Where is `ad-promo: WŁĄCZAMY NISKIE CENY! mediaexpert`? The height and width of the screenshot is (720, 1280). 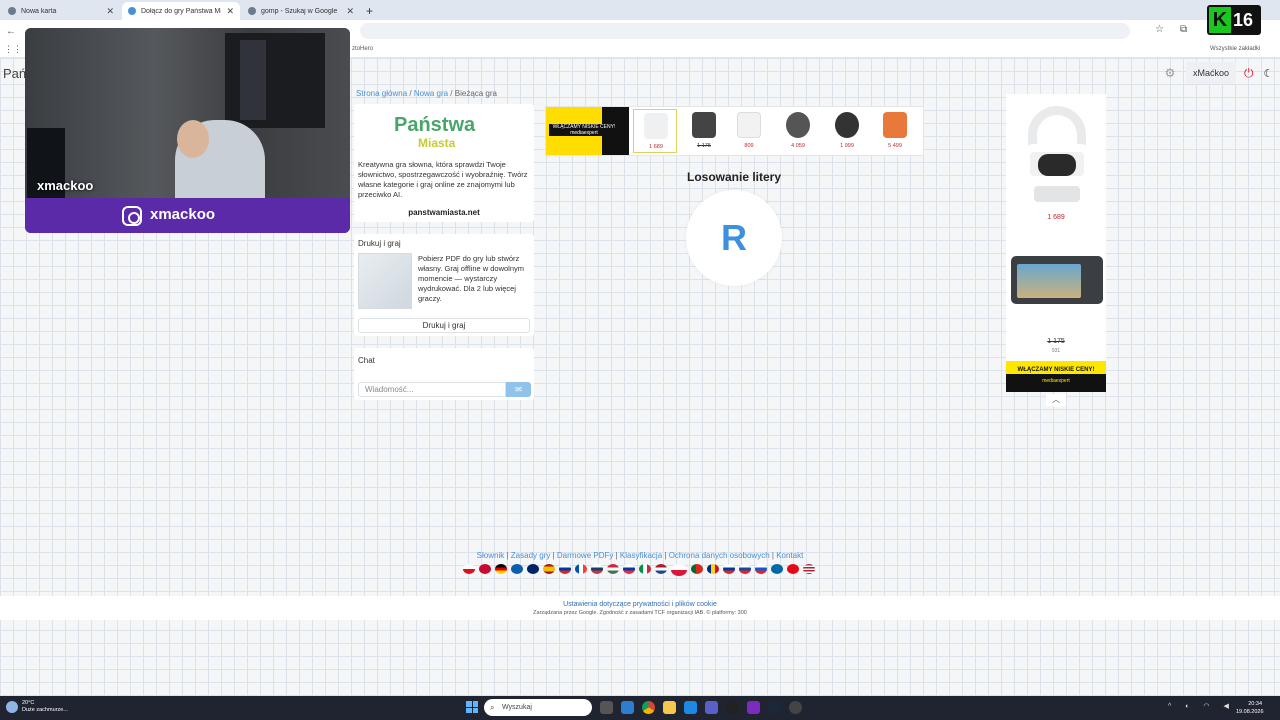 ad-promo: WŁĄCZAMY NISKIE CENY! mediaexpert is located at coordinates (587, 131).